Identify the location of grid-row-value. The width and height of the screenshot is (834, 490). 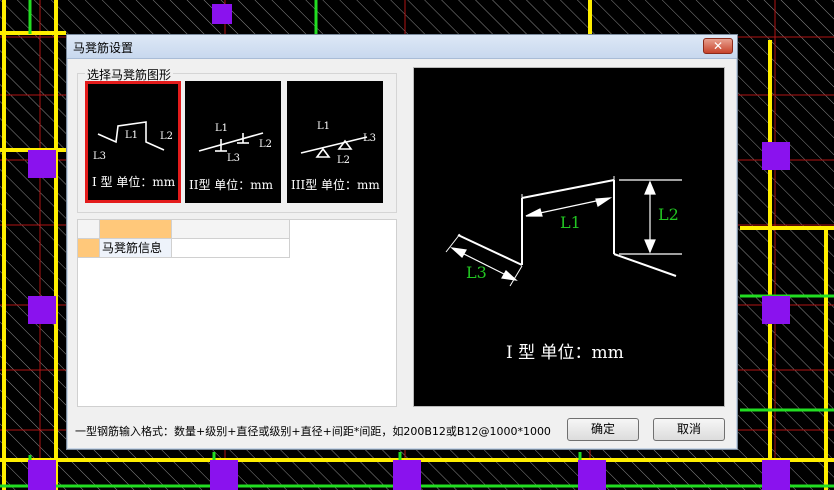
(231, 248).